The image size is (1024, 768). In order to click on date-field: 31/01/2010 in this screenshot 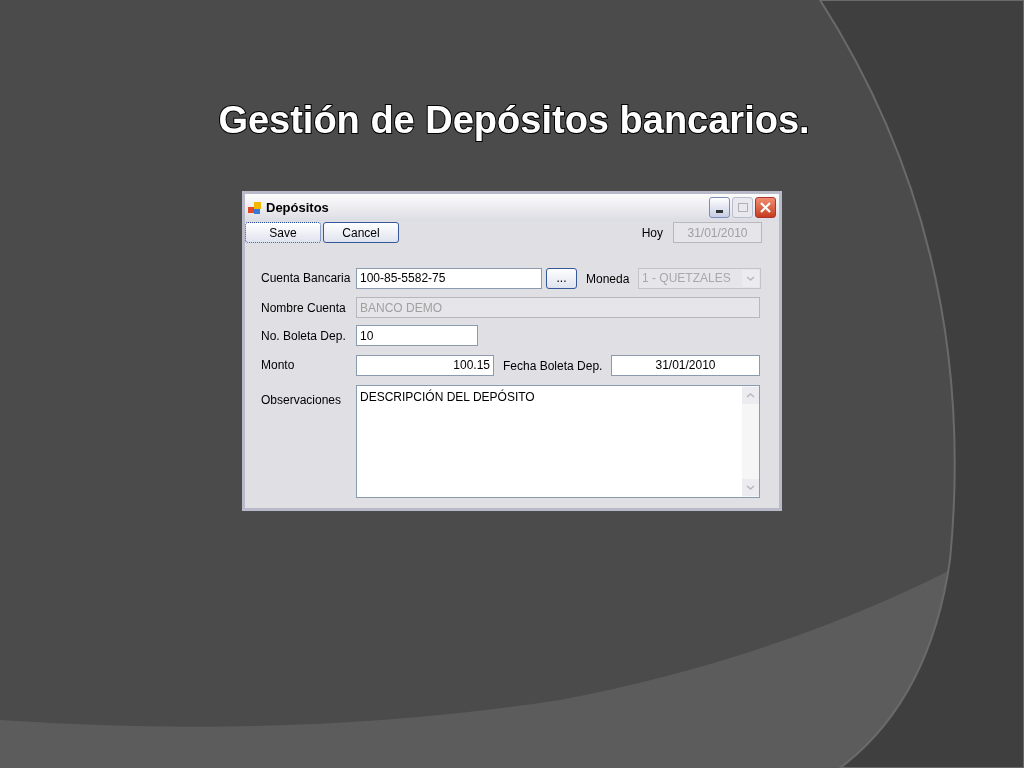, I will do `click(685, 365)`.